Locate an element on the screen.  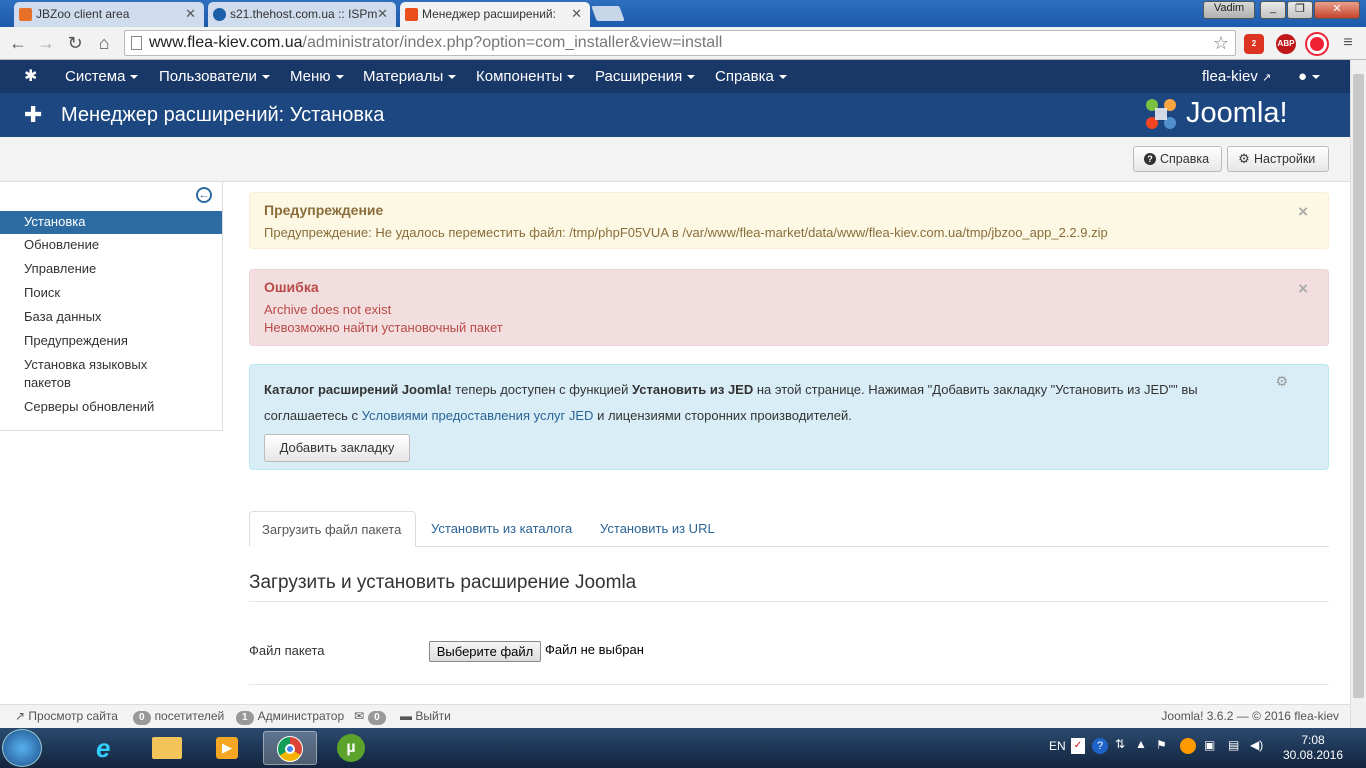
help-tray-icon: ? is located at coordinates (1100, 746).